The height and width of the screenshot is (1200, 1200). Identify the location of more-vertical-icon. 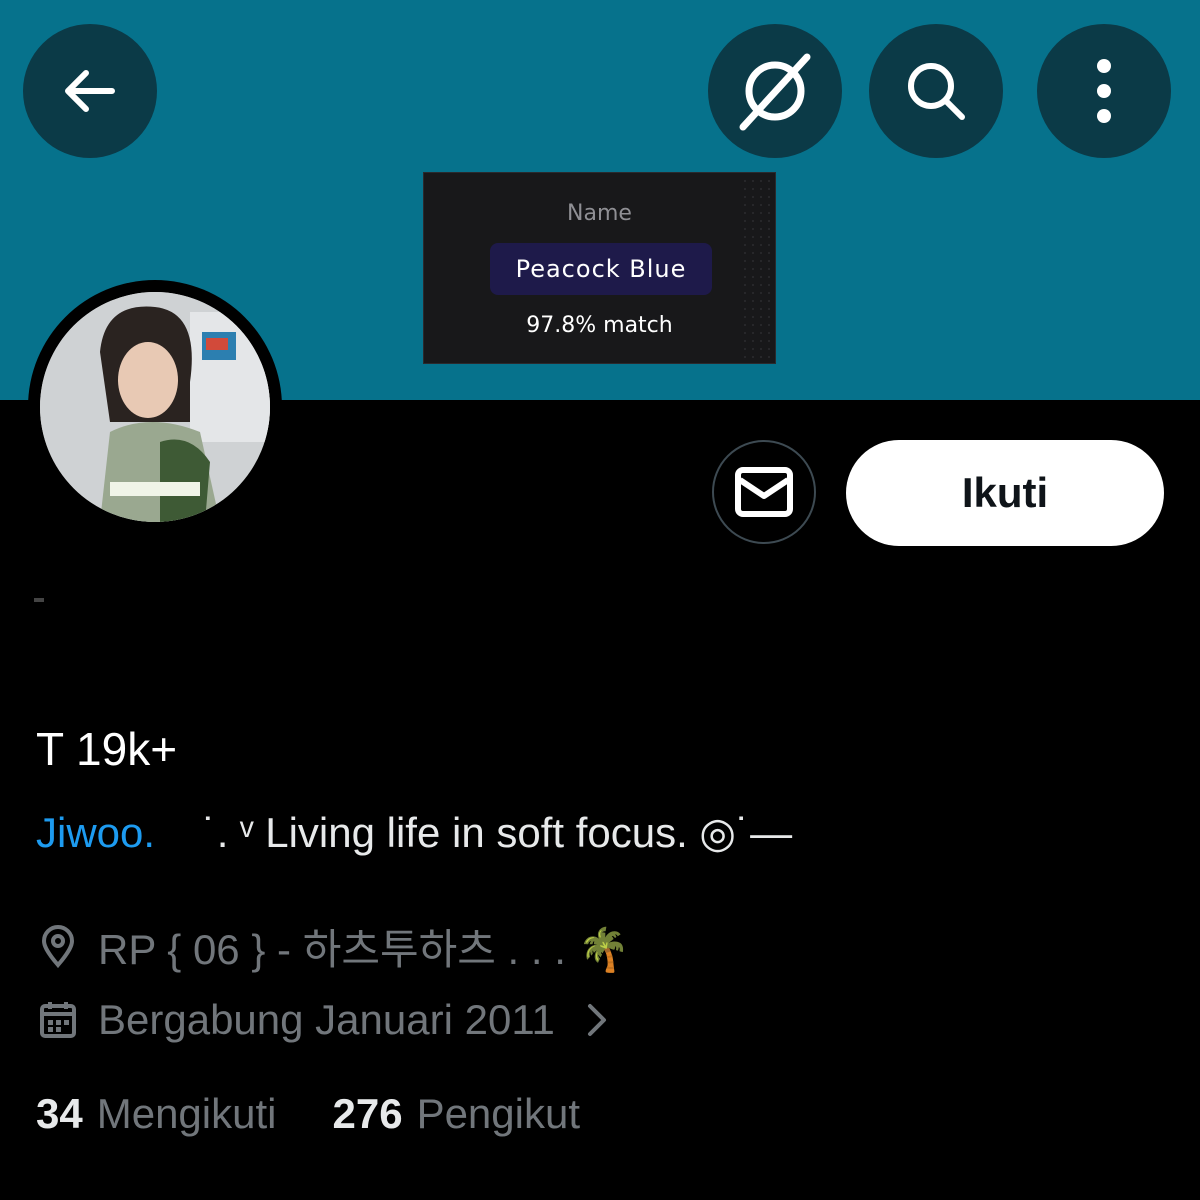
(1104, 91).